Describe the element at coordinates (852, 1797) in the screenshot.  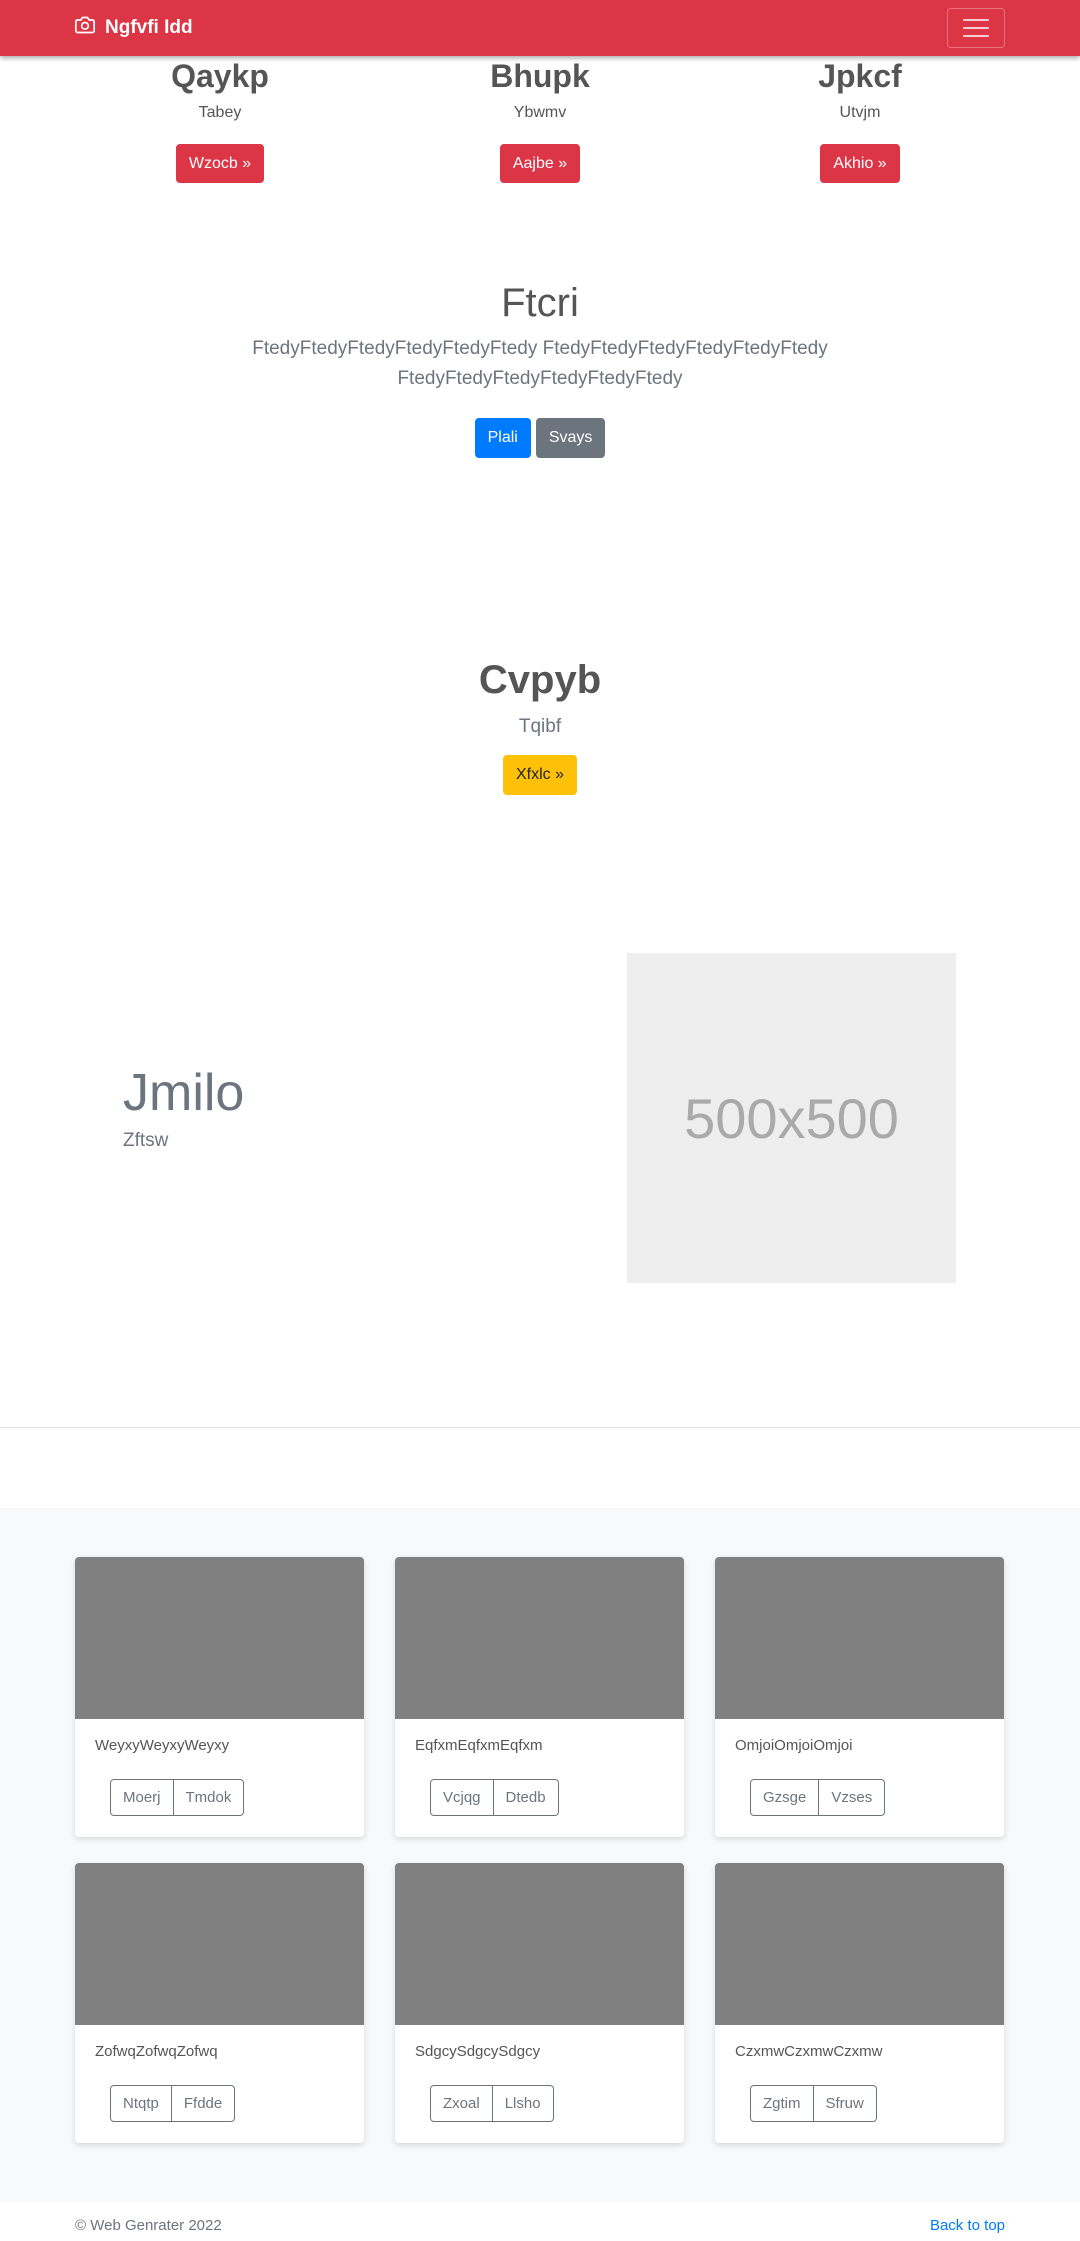
I see `card-edit-button: Vzses` at that location.